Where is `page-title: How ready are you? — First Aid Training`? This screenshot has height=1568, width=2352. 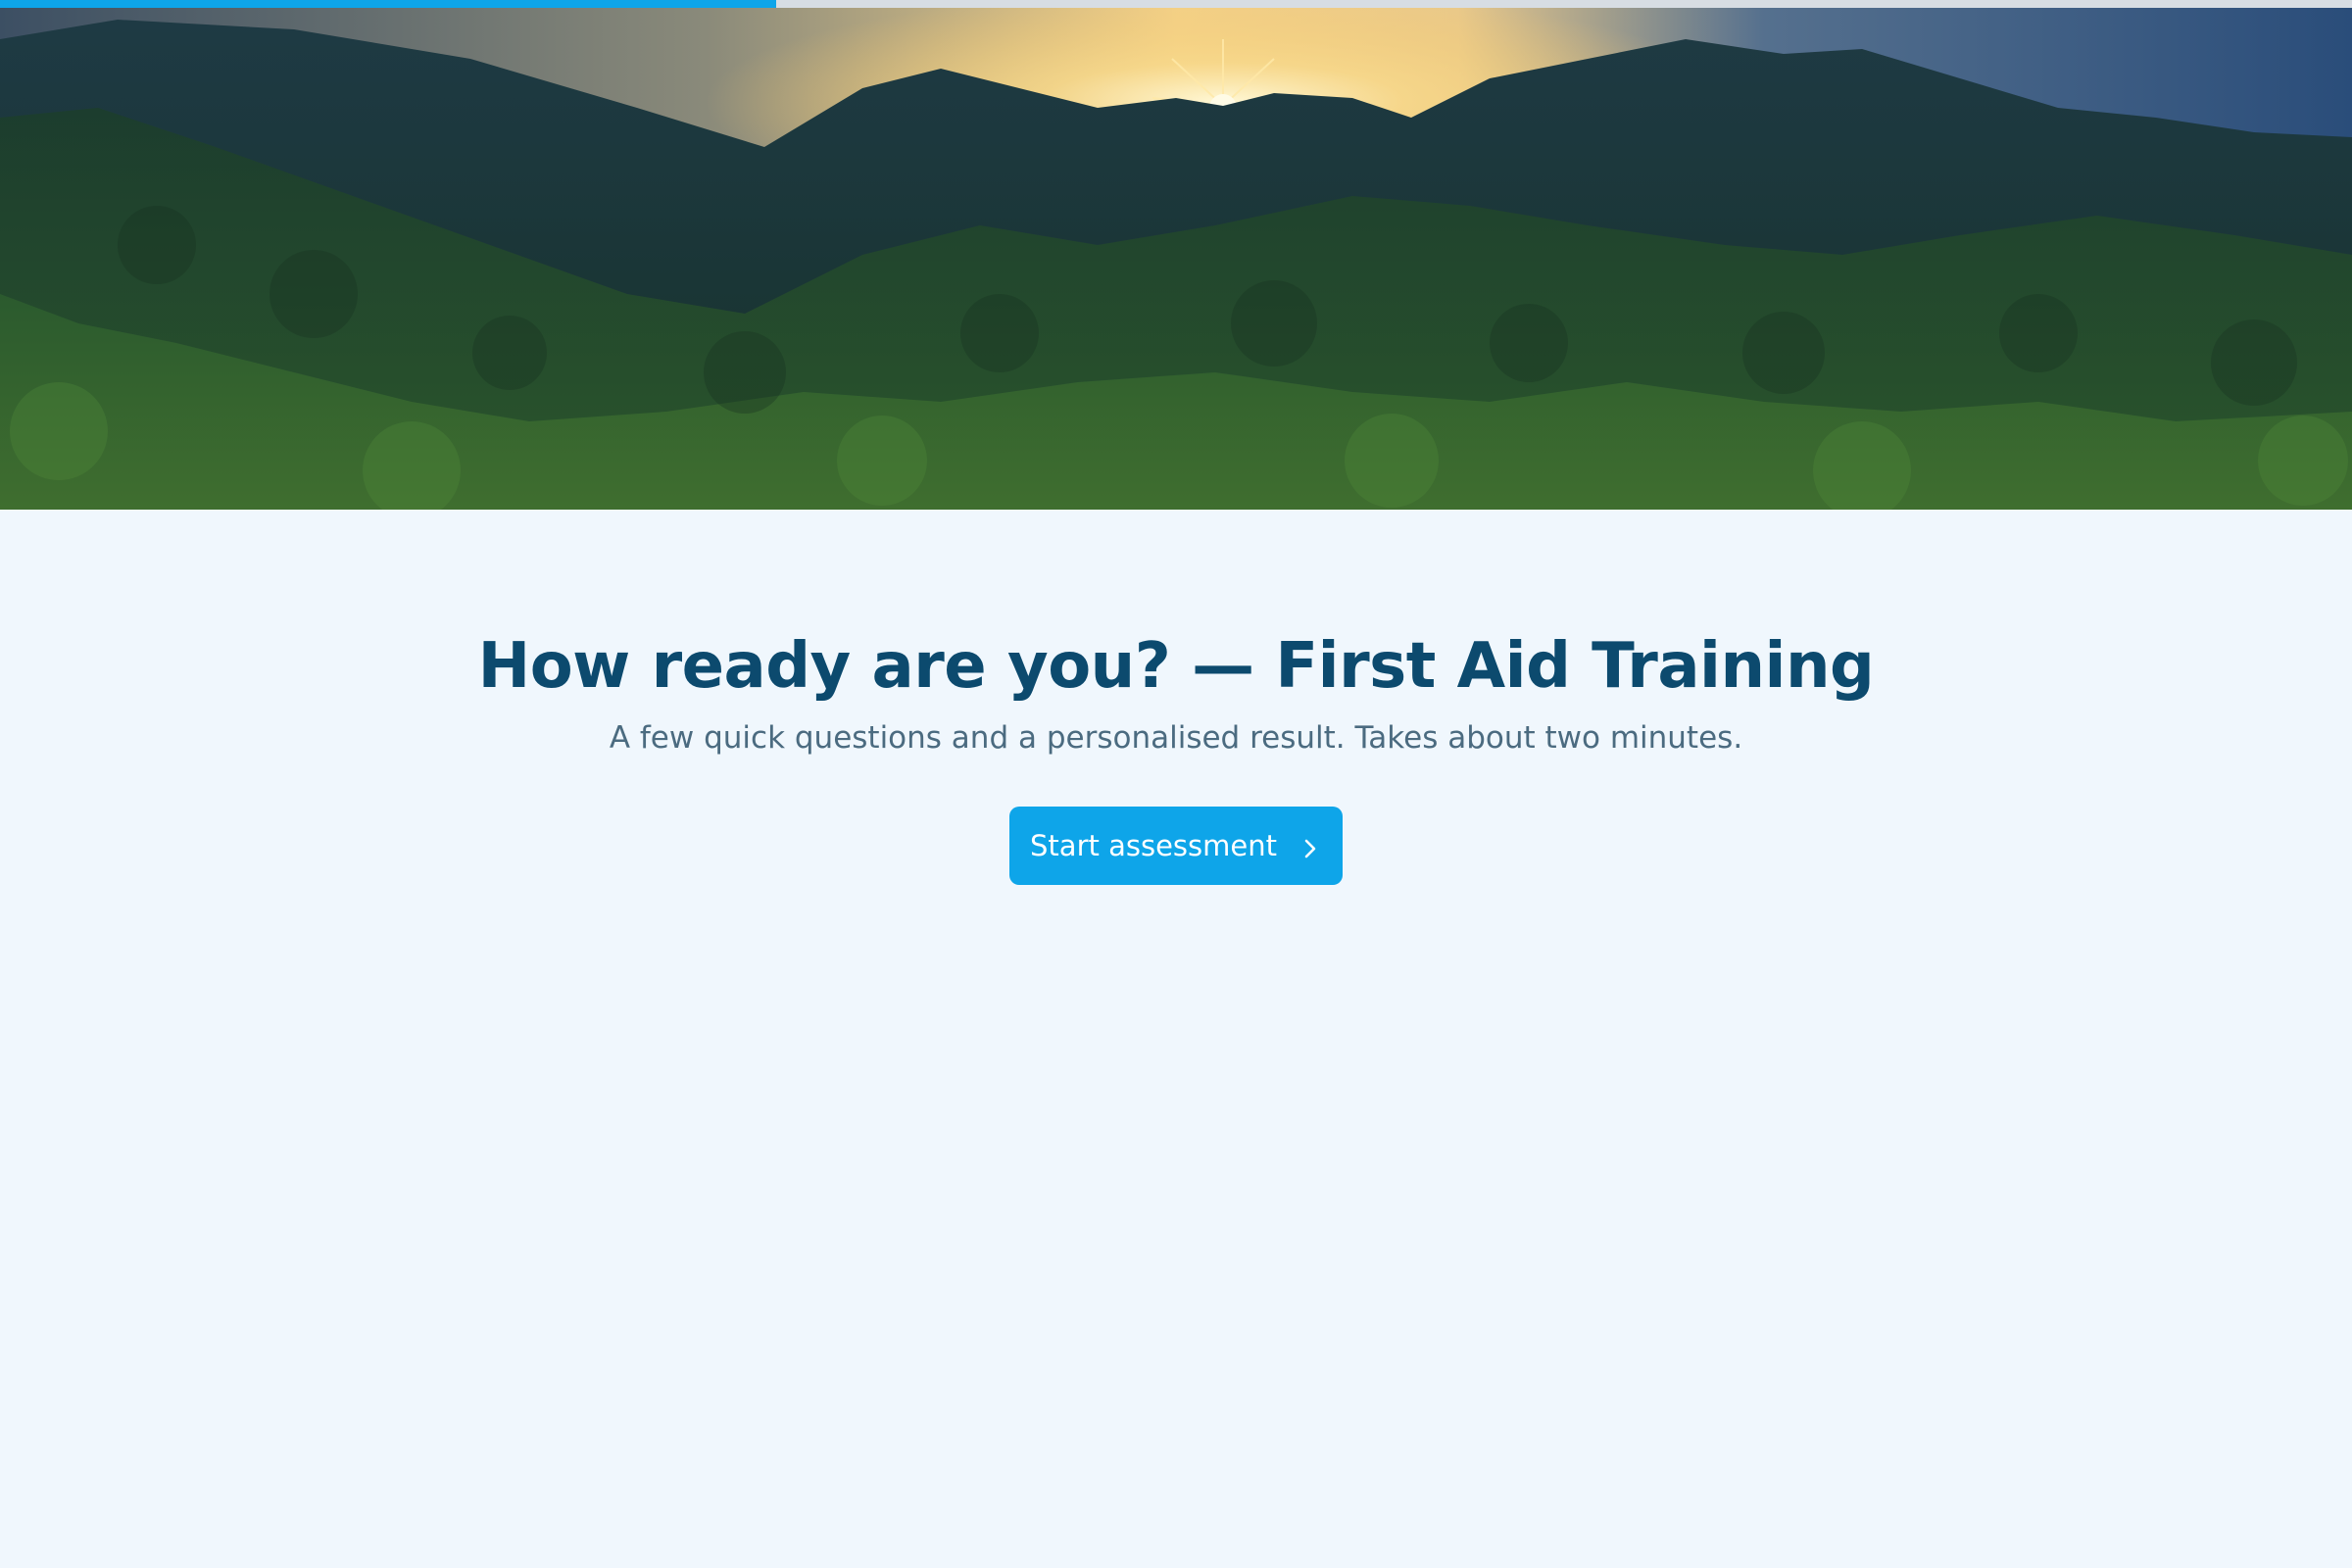 page-title: How ready are you? — First Aid Training is located at coordinates (1176, 666).